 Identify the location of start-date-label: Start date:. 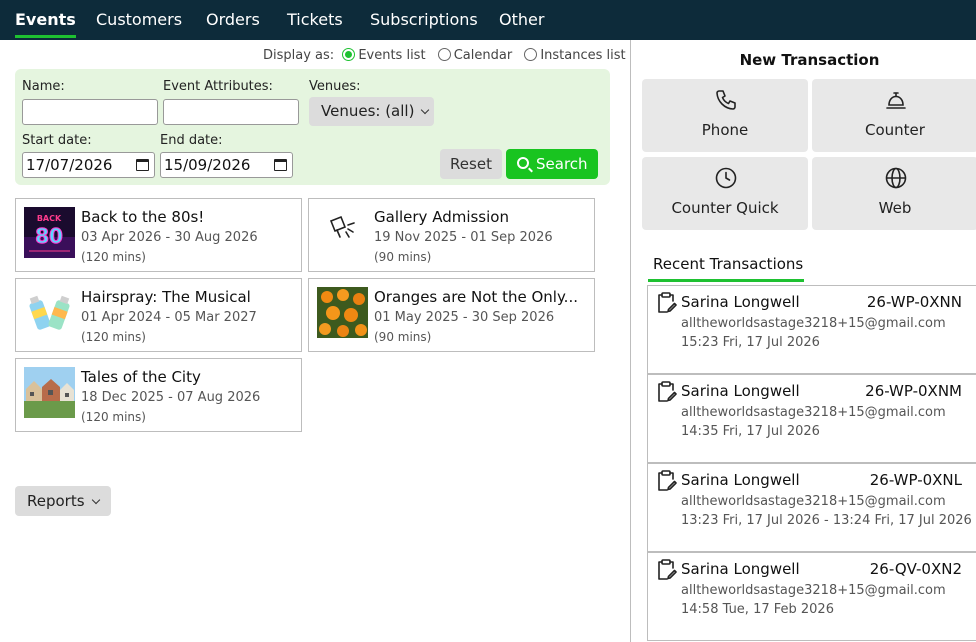
(57, 140).